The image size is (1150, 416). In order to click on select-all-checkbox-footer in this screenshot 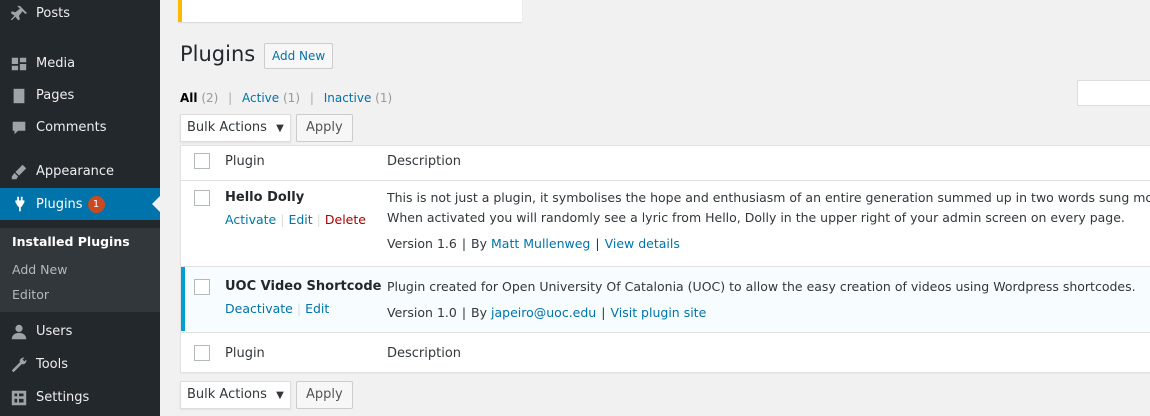, I will do `click(202, 353)`.